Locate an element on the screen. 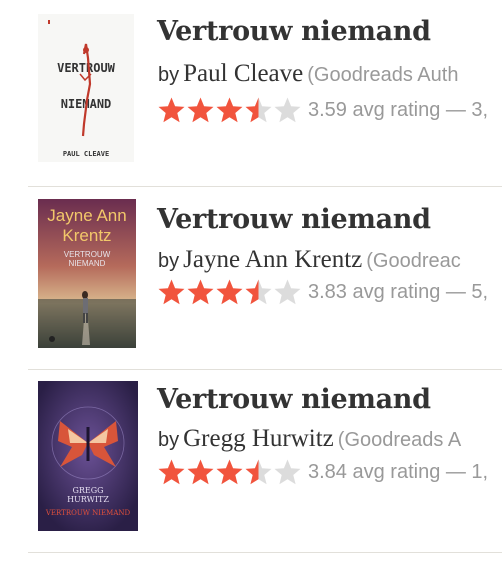  cover-author-line1: GREGG is located at coordinates (87, 490).